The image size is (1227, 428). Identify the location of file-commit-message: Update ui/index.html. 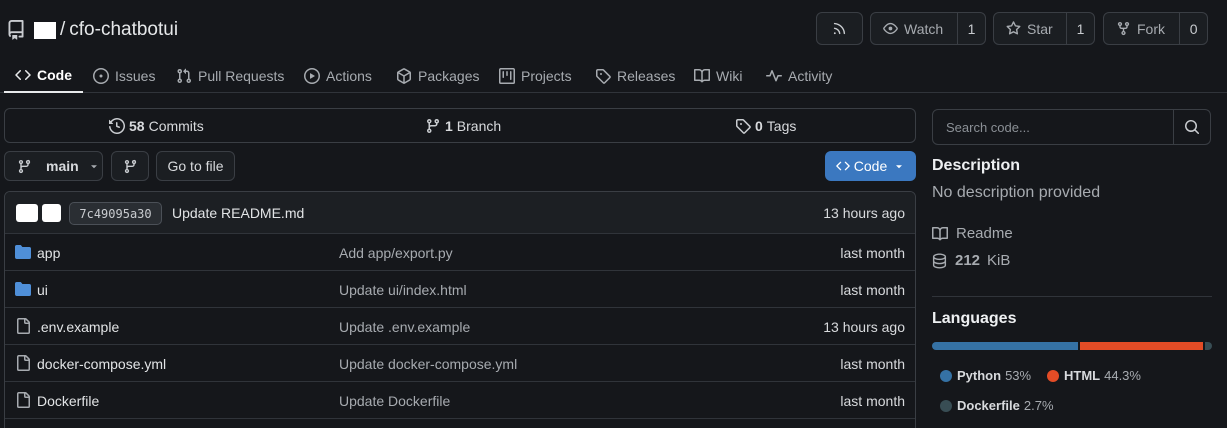
(403, 290).